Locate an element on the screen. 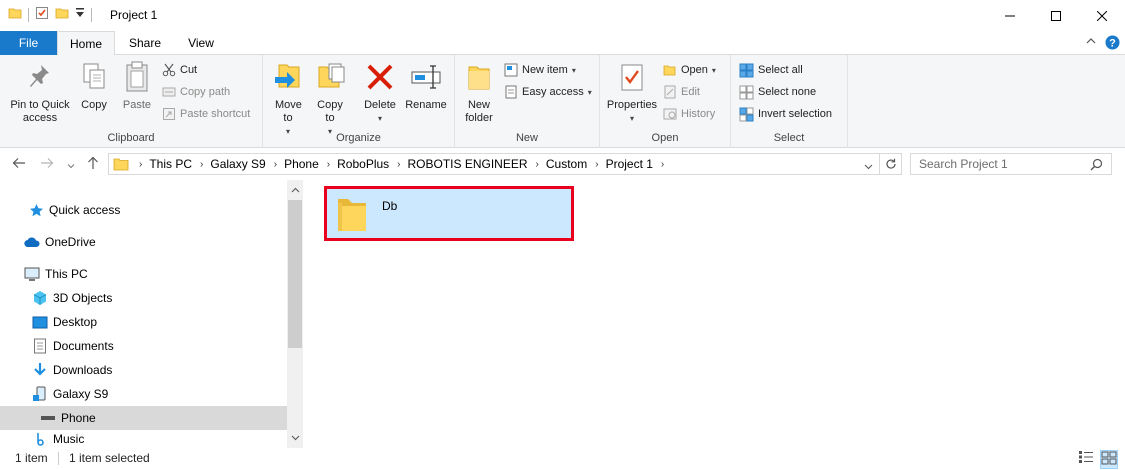 The width and height of the screenshot is (1125, 470). history-button: History is located at coordinates (689, 114).